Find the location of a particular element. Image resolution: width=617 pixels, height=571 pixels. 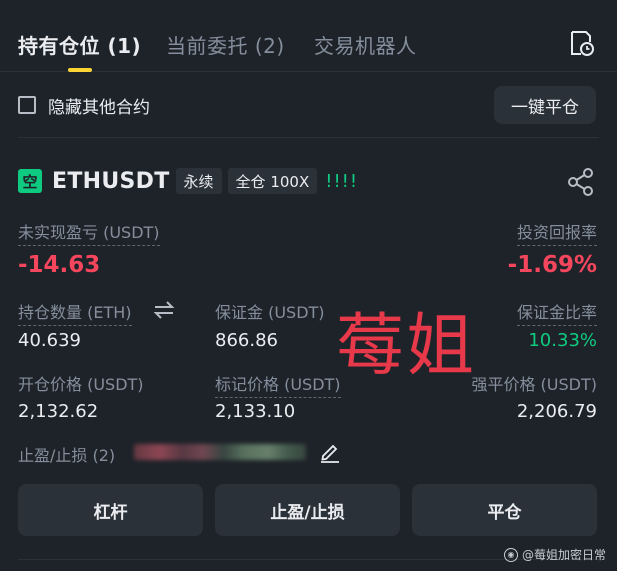

unrealized-pnl-label: 未实现盈亏 (USDT) is located at coordinates (89, 232).